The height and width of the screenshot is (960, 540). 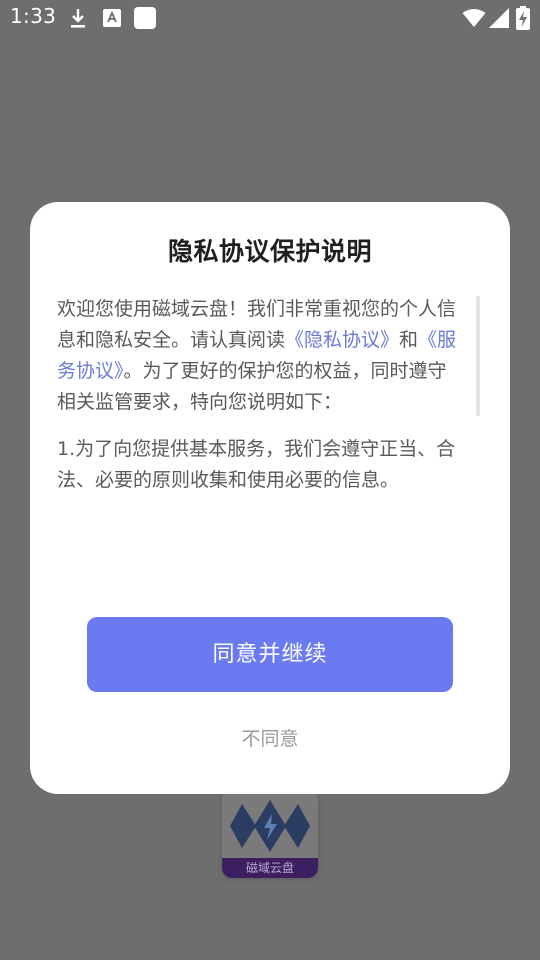 I want to click on scrollbar-thumb, so click(x=478, y=356).